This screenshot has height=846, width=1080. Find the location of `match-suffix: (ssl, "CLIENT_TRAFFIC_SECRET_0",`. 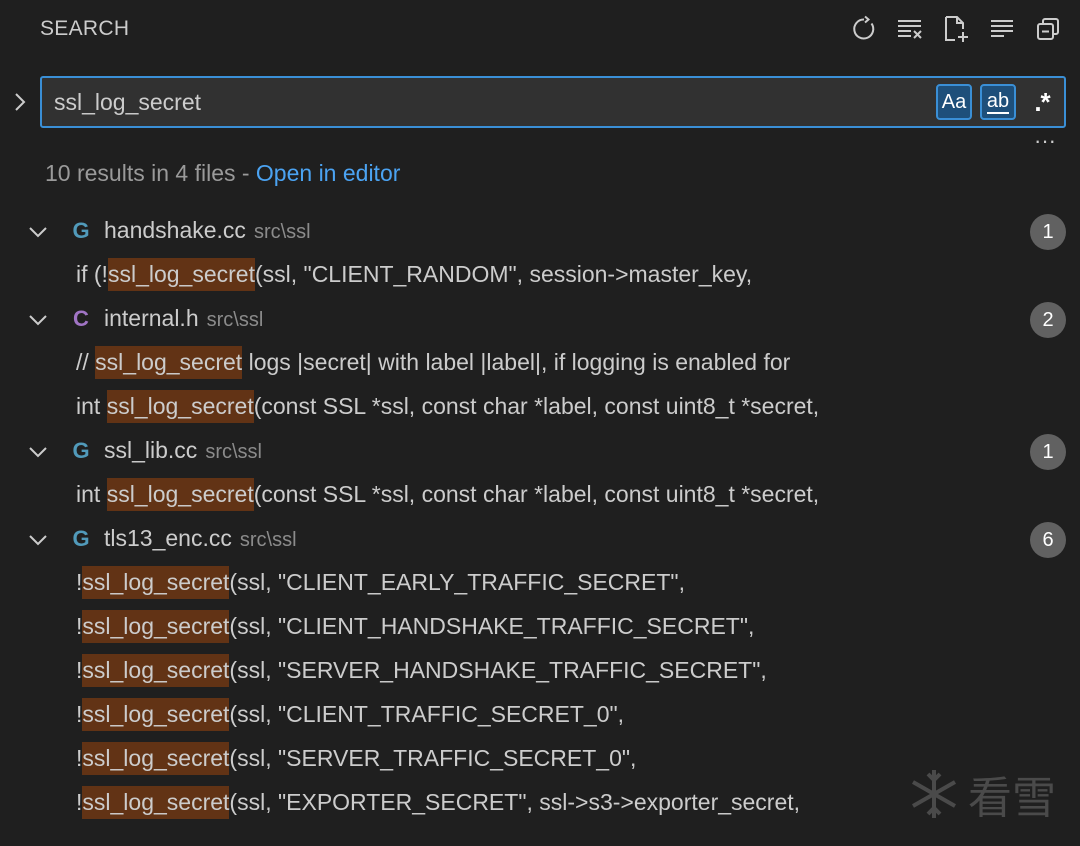

match-suffix: (ssl, "CLIENT_TRAFFIC_SECRET_0", is located at coordinates (427, 714).